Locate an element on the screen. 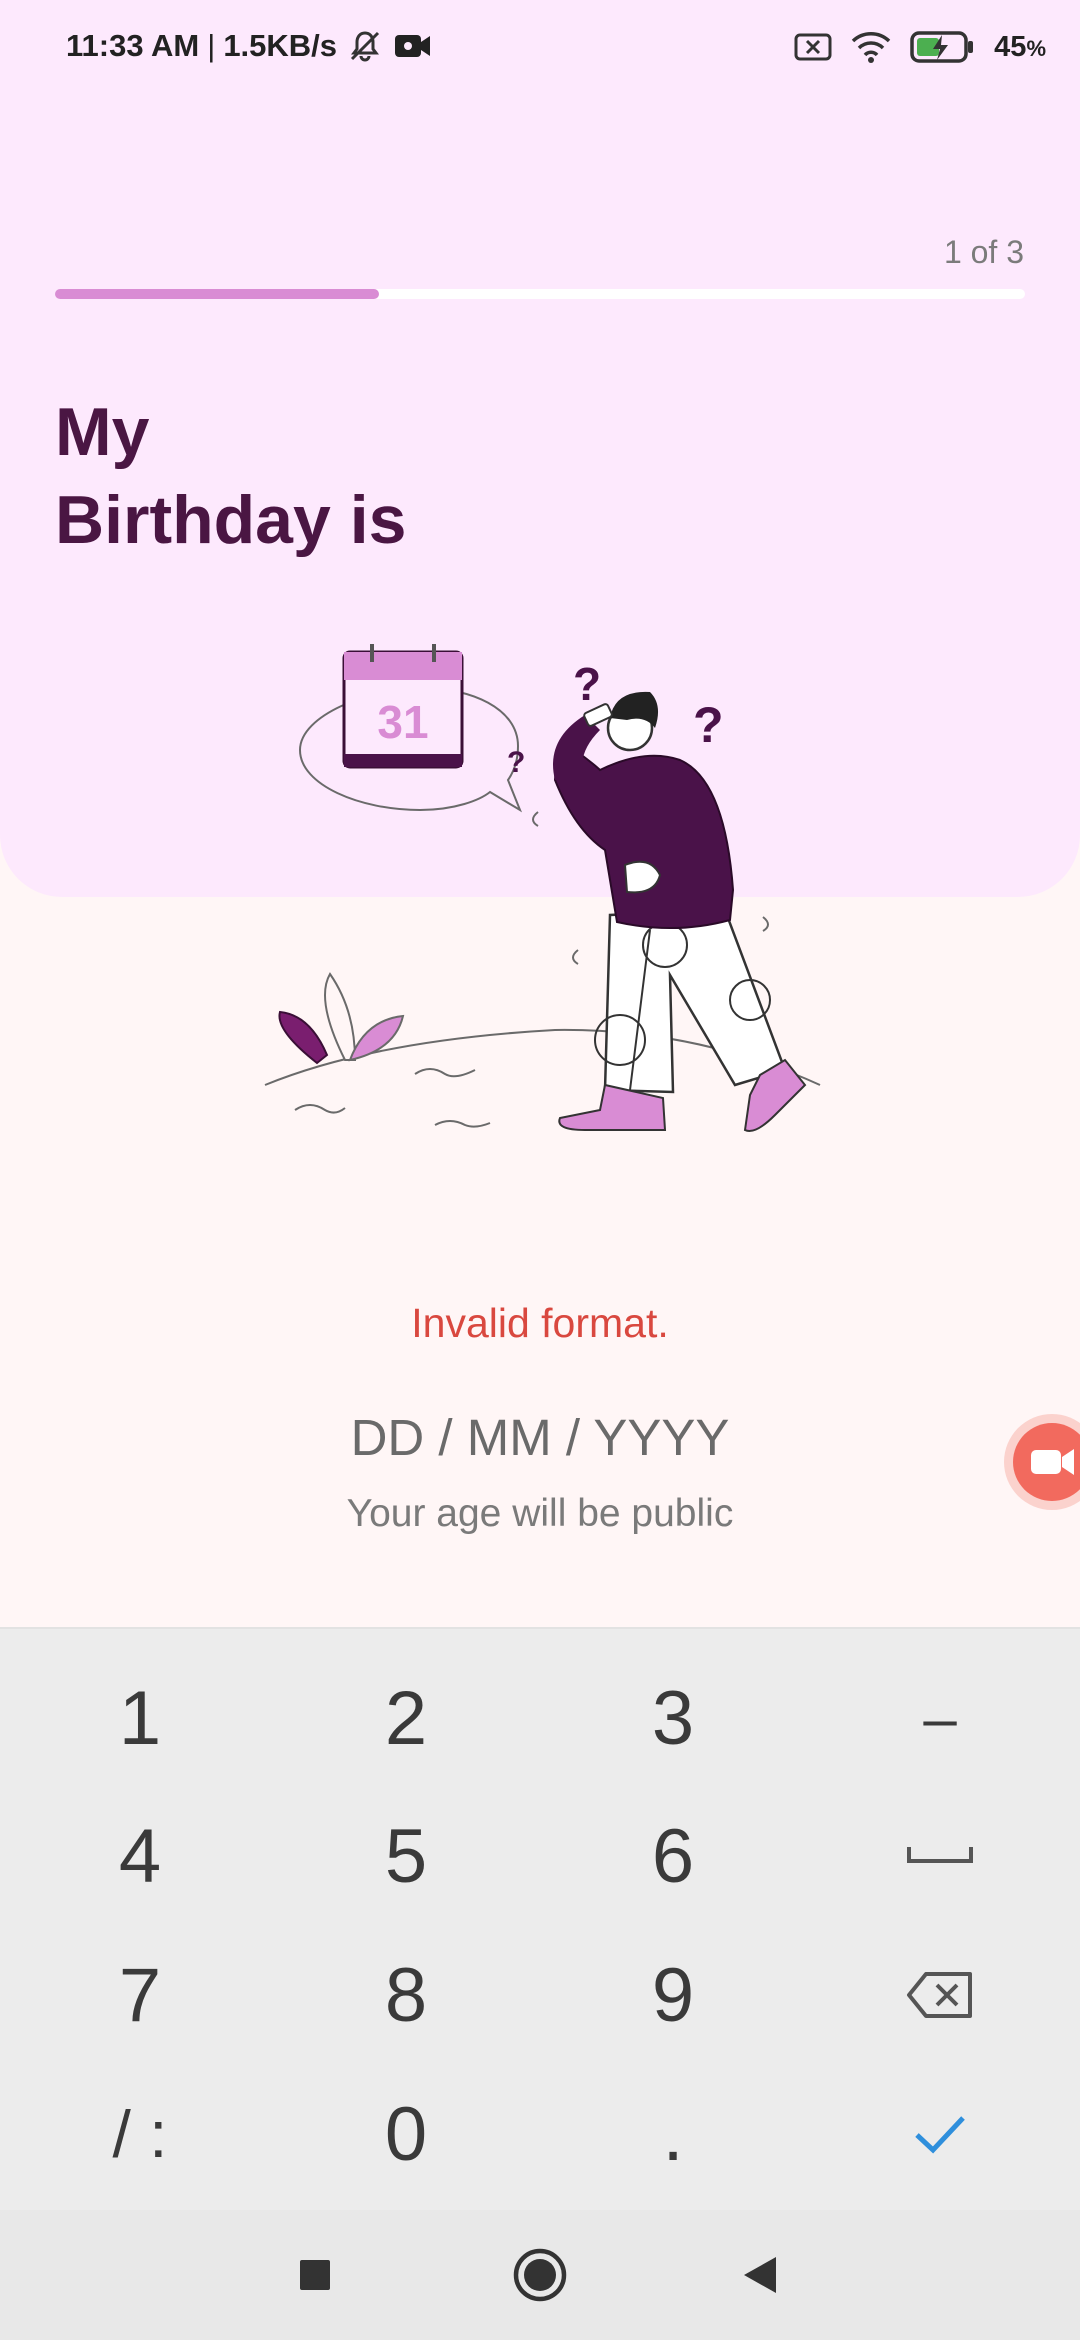  battery-level: 45% is located at coordinates (1020, 47).